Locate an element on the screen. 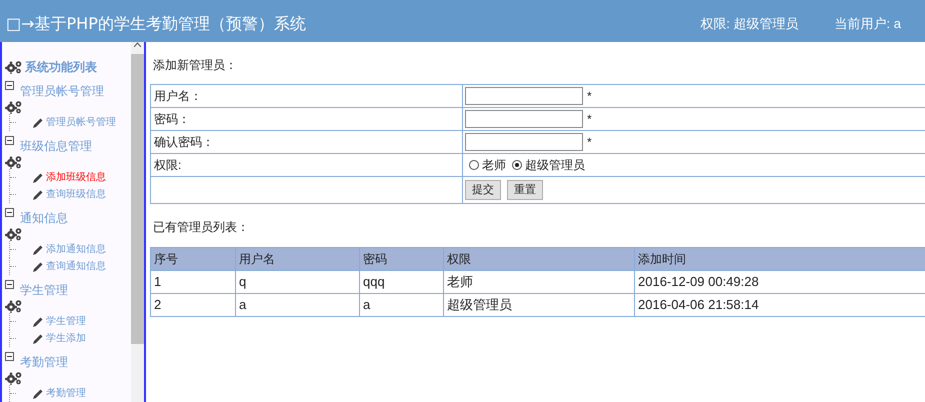 This screenshot has height=402, width=925. sidebar-link: 查询通知信息 is located at coordinates (76, 266).